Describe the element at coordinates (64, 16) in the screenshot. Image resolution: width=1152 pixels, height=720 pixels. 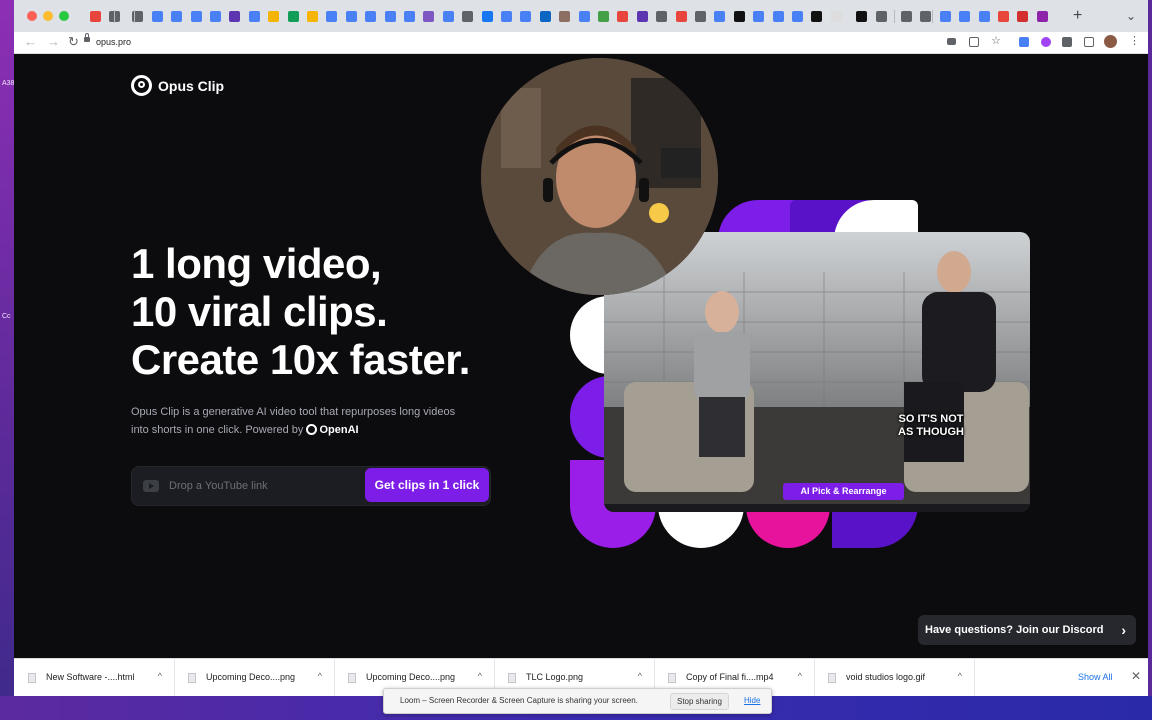
I see `zoom-window-button` at that location.